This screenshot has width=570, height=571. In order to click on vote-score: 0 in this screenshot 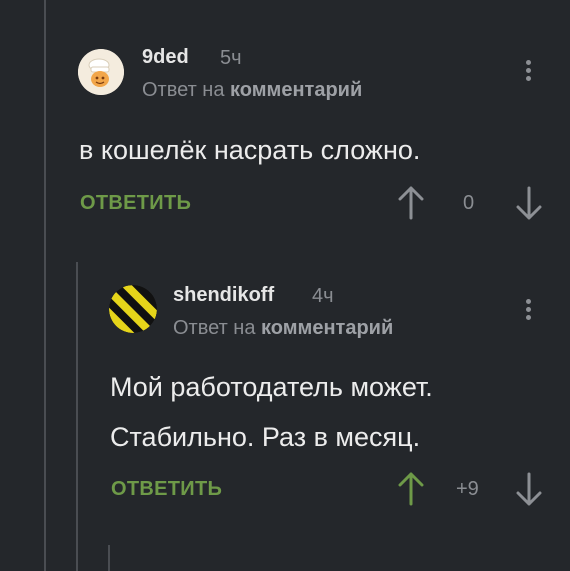, I will do `click(469, 203)`.